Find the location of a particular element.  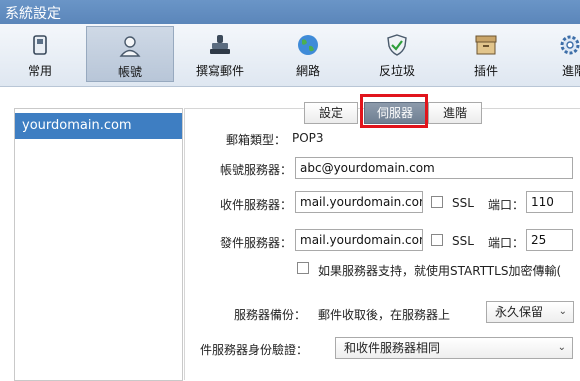

tab-settings: 設定 is located at coordinates (331, 113).